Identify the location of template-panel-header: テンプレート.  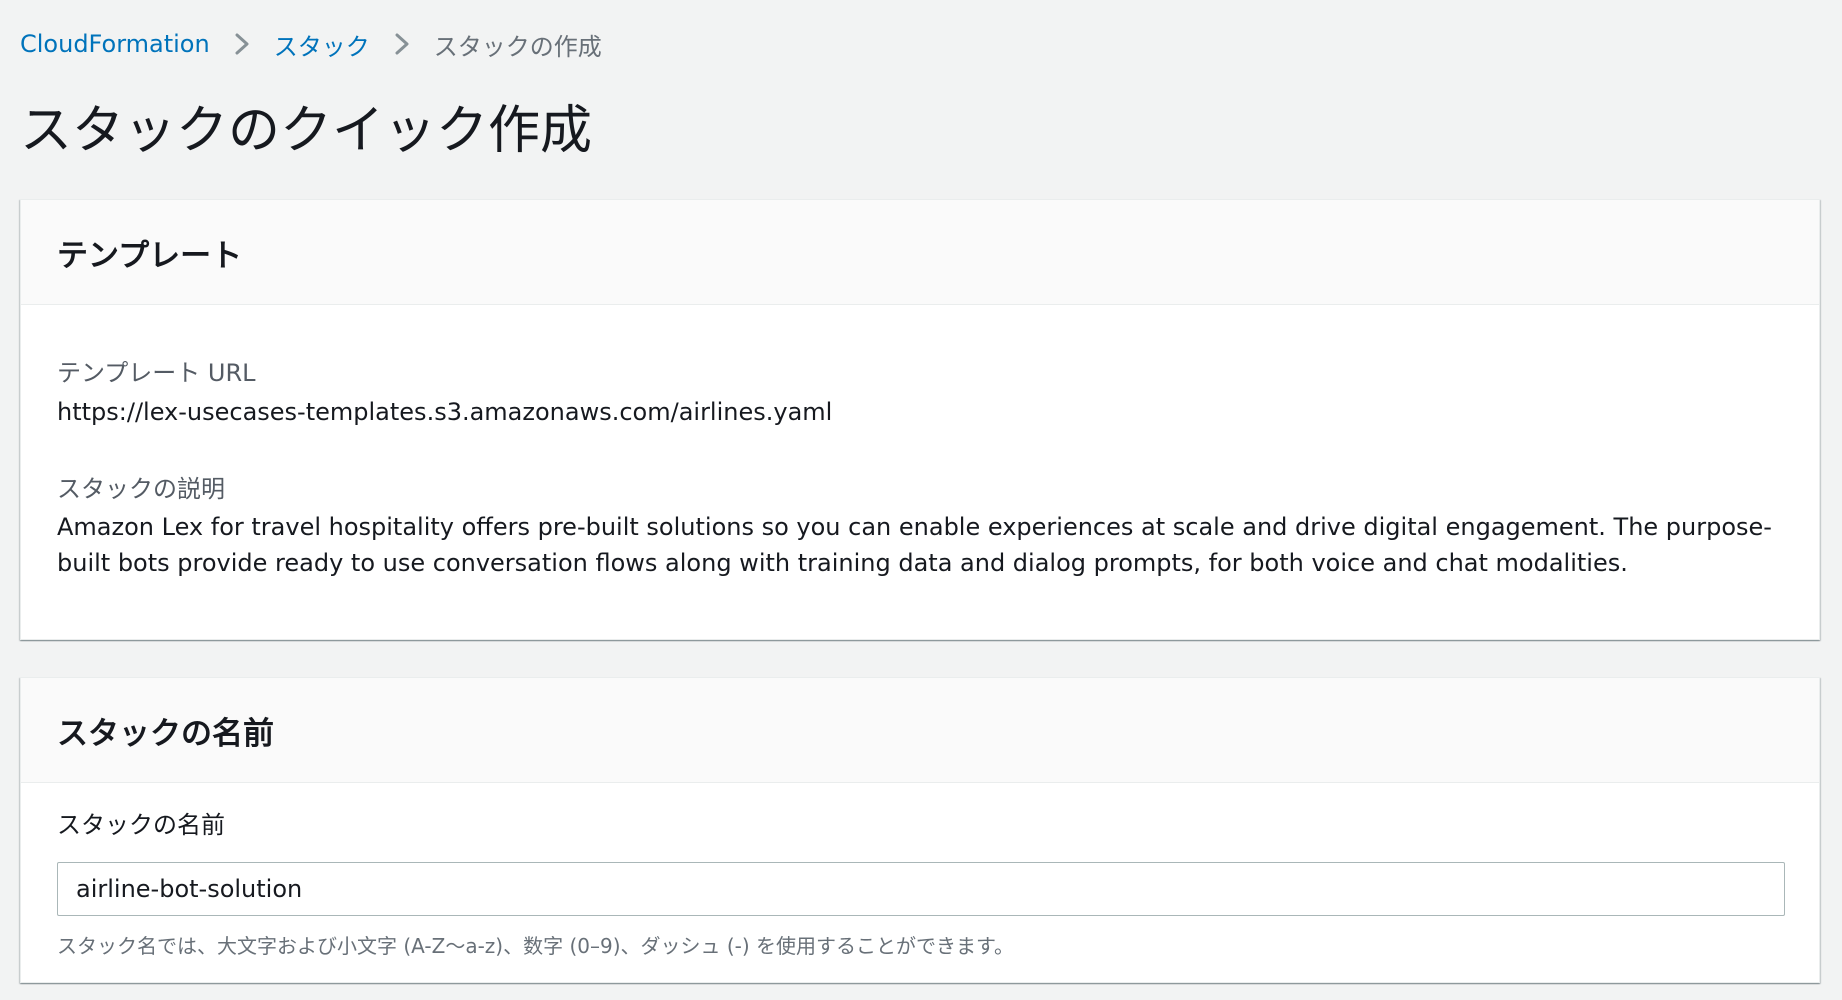
(920, 252).